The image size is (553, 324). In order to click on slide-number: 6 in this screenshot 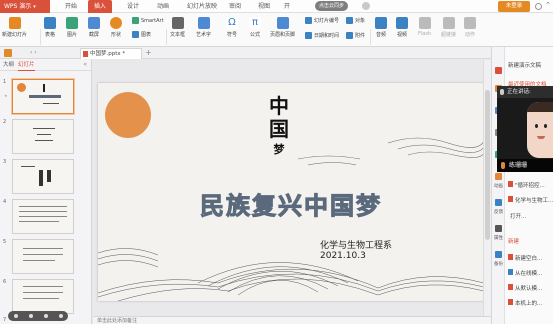, I will do `click(5, 282)`.